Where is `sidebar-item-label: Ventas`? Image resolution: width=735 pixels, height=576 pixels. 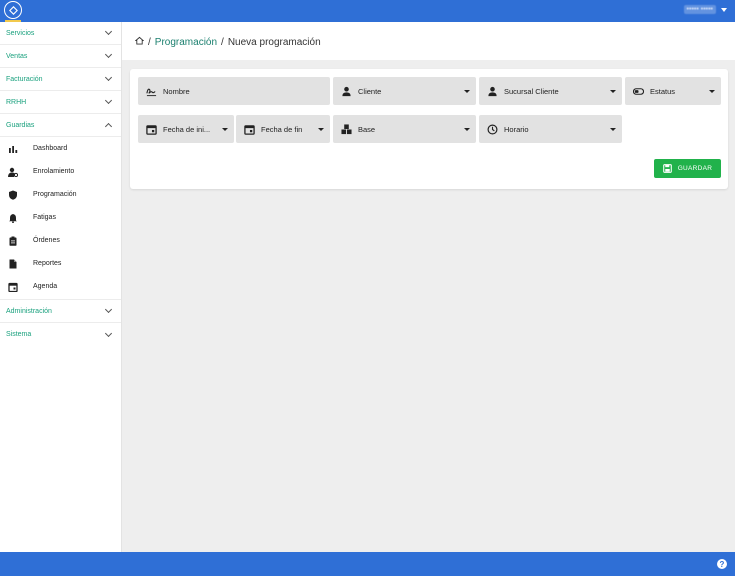 sidebar-item-label: Ventas is located at coordinates (17, 56).